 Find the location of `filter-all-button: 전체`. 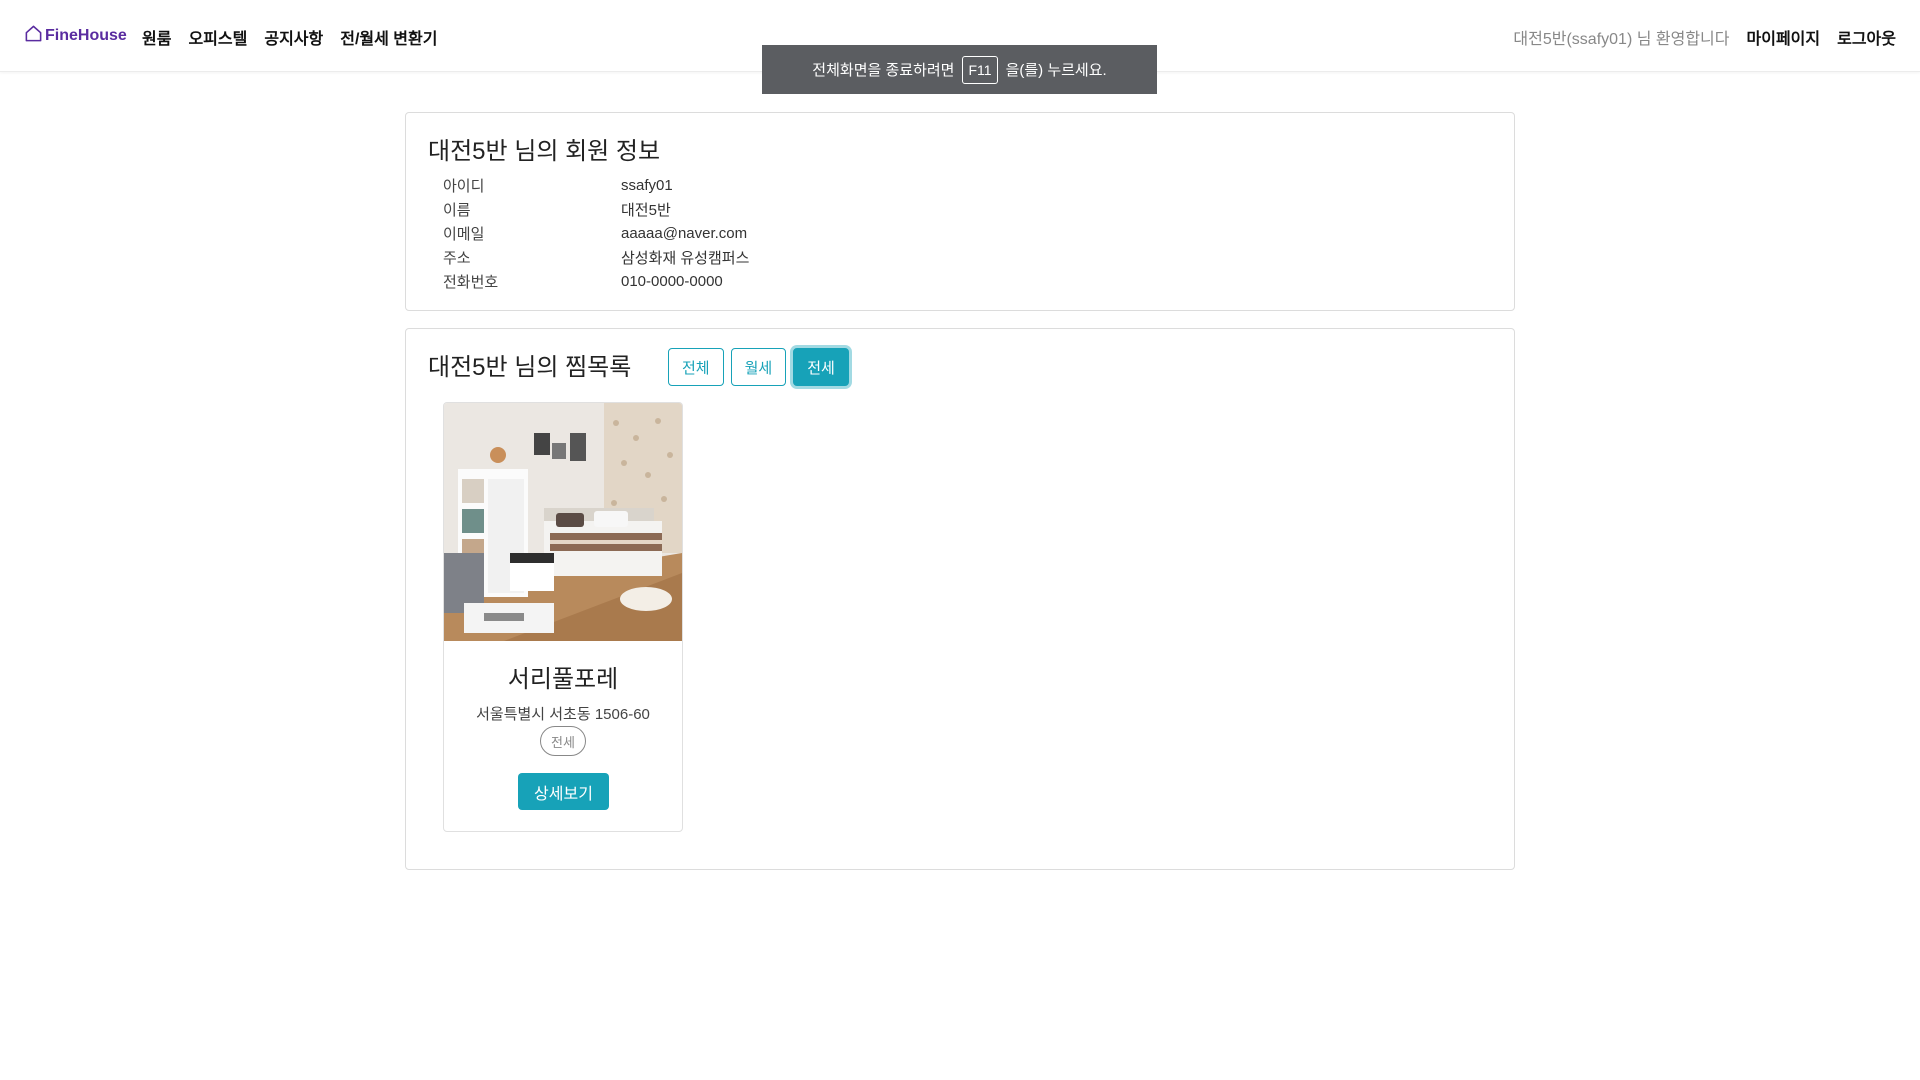

filter-all-button: 전체 is located at coordinates (696, 367).